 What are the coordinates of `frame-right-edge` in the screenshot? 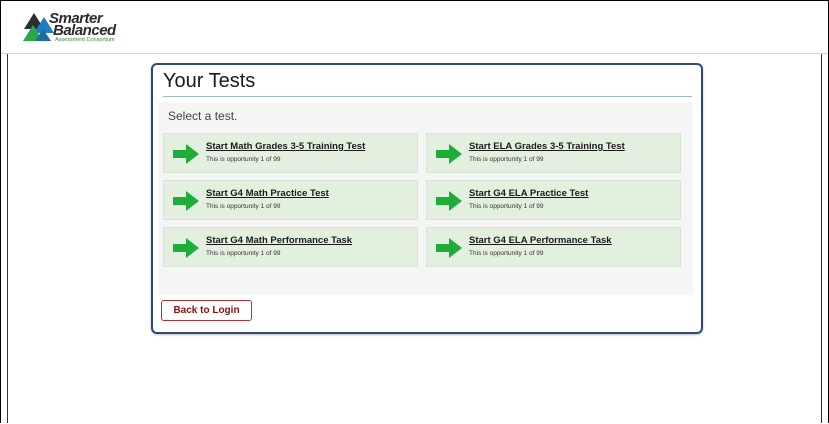 It's located at (821, 238).